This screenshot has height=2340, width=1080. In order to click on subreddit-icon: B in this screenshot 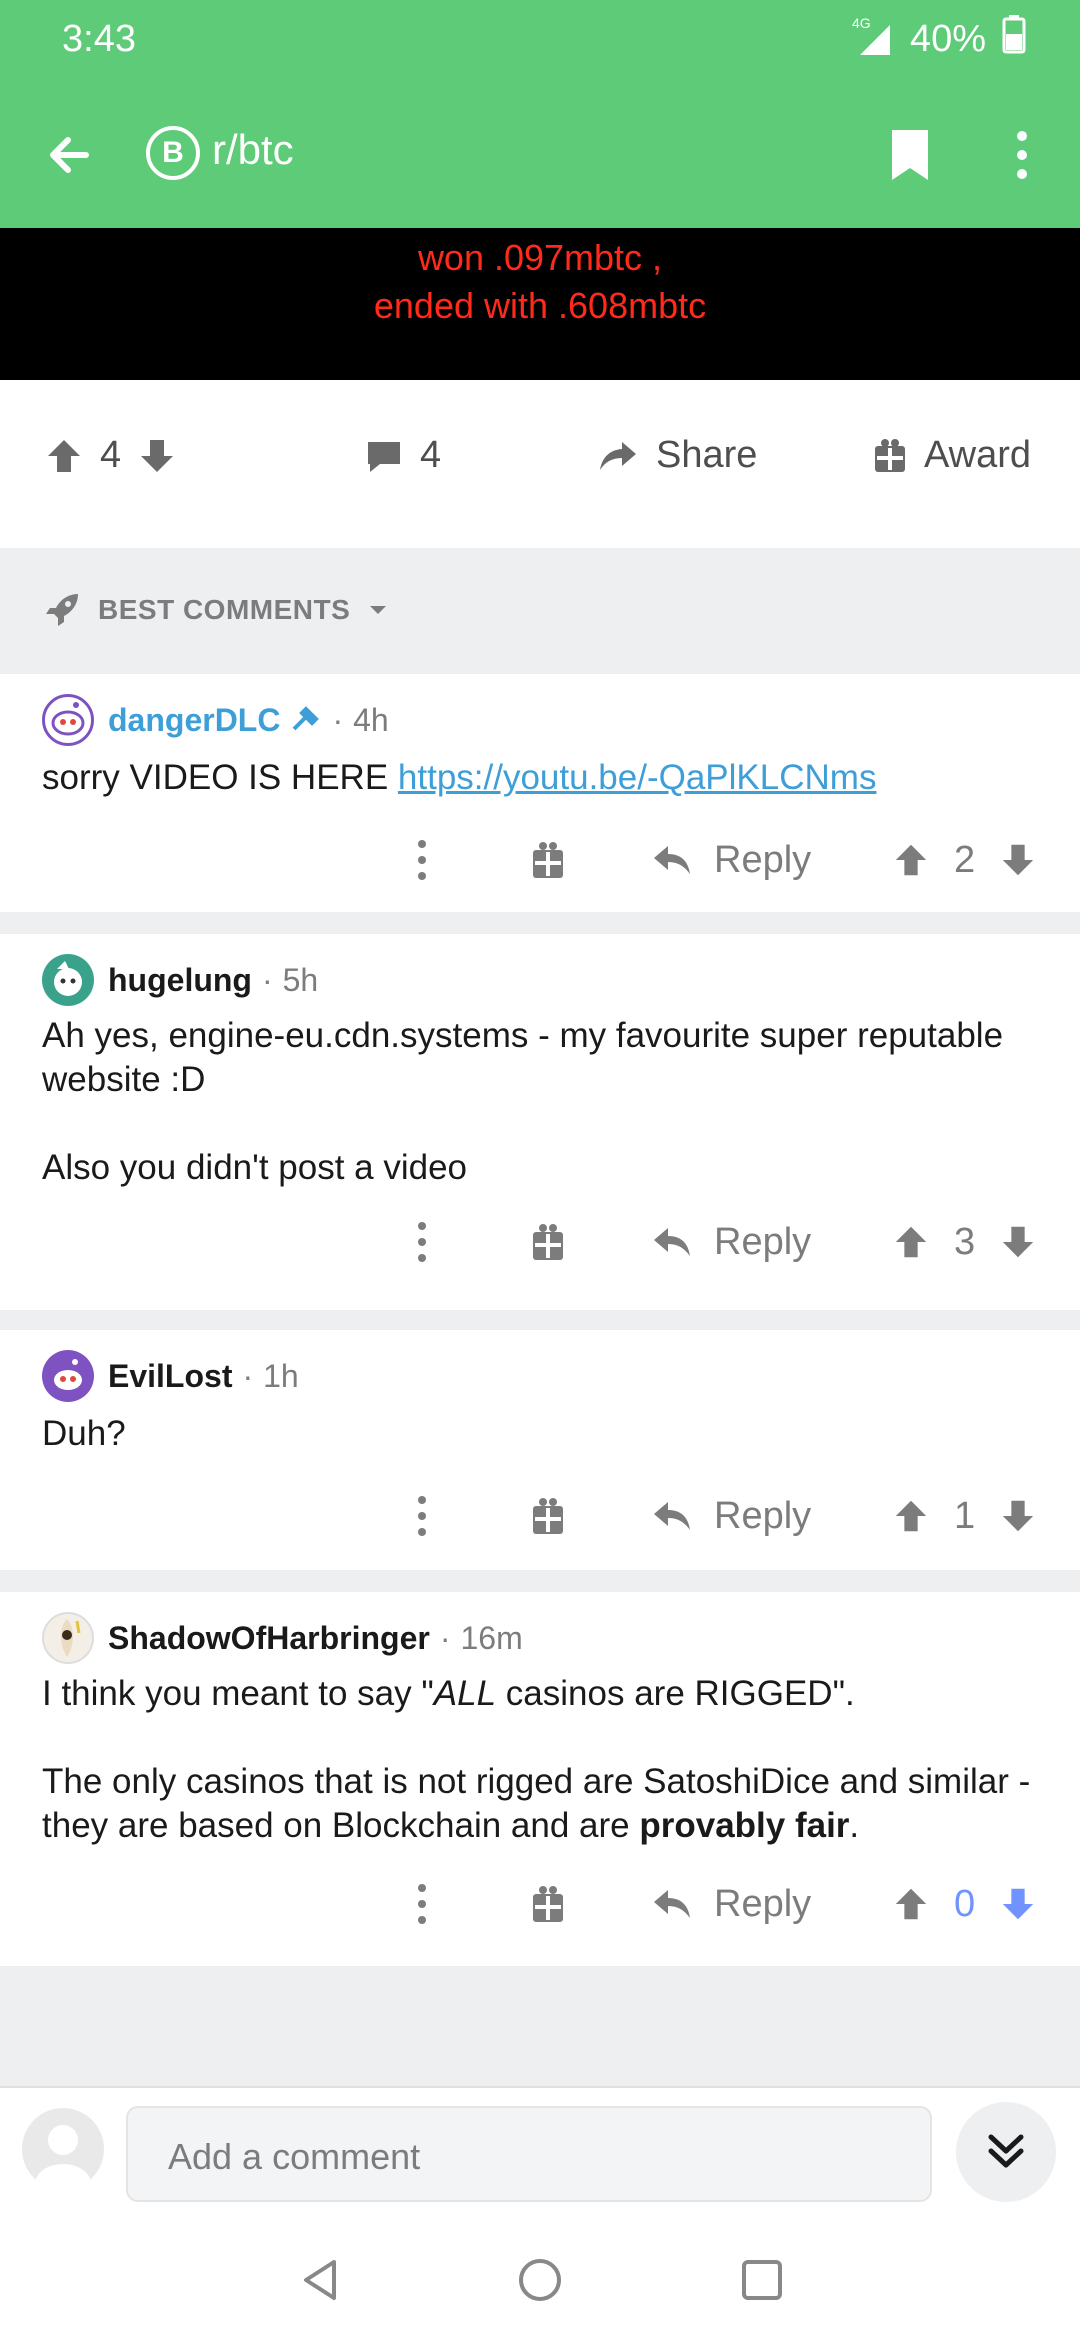, I will do `click(173, 153)`.